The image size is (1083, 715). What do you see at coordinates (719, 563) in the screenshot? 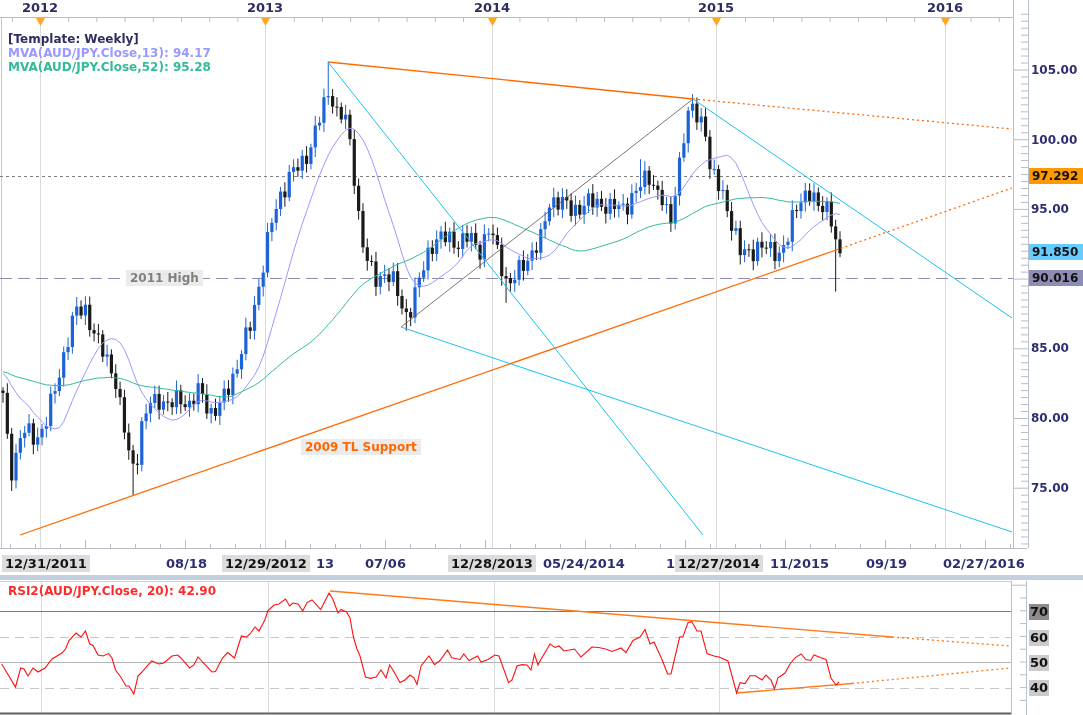
I see `date-axis-label: 12/27/2014` at bounding box center [719, 563].